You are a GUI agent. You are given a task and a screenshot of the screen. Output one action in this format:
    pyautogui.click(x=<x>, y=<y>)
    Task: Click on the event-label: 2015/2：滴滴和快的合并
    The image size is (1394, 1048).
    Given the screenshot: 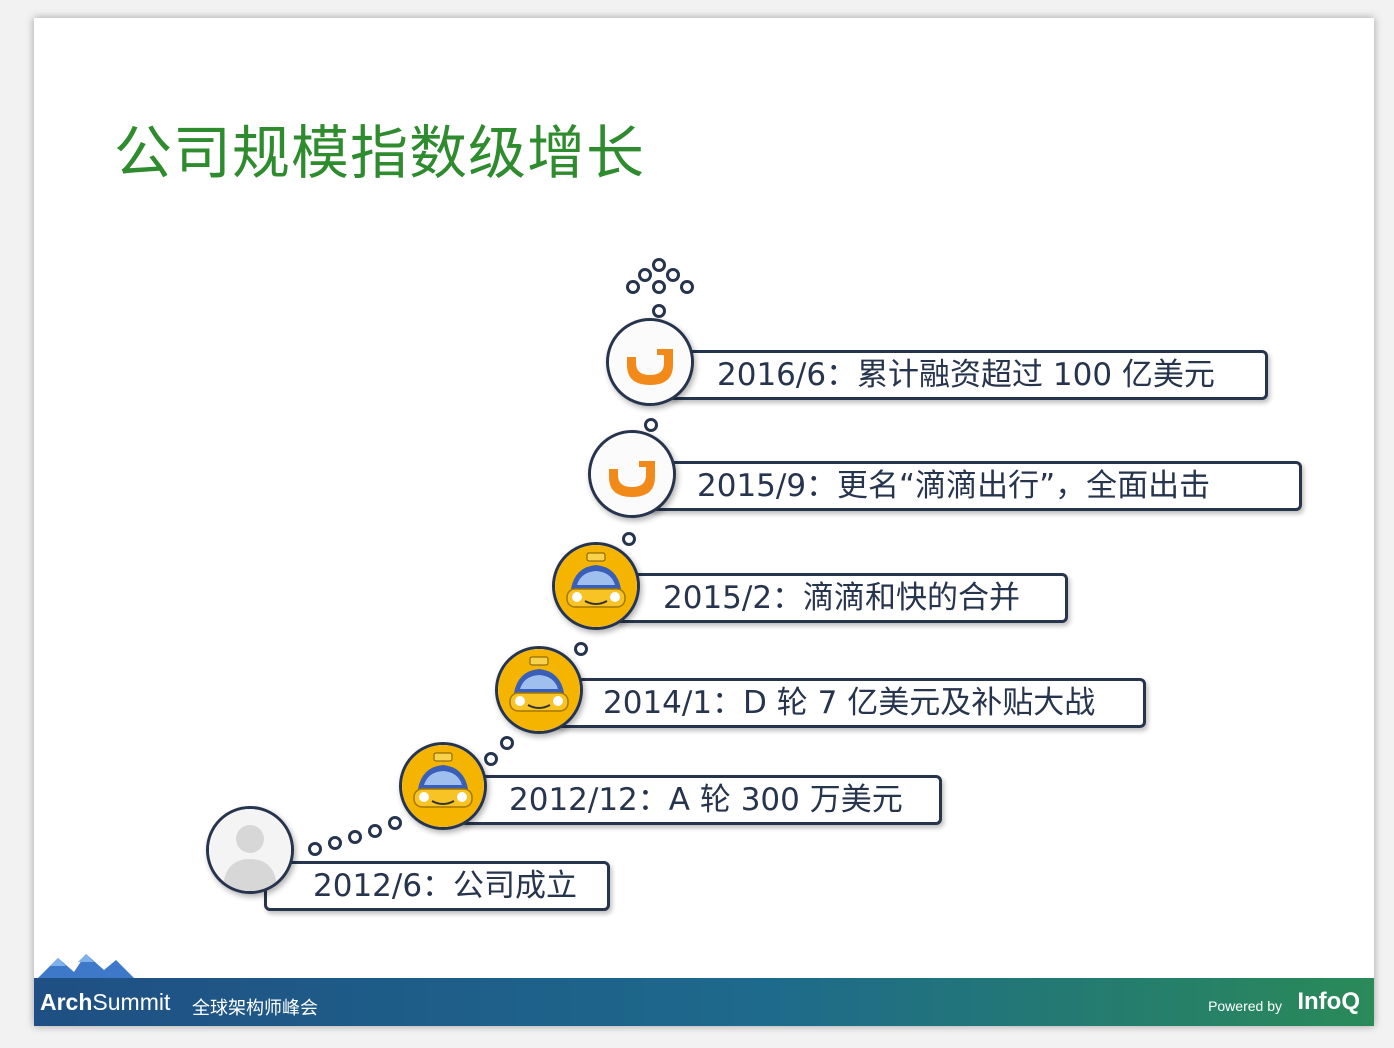 What is the action you would take?
    pyautogui.click(x=842, y=598)
    